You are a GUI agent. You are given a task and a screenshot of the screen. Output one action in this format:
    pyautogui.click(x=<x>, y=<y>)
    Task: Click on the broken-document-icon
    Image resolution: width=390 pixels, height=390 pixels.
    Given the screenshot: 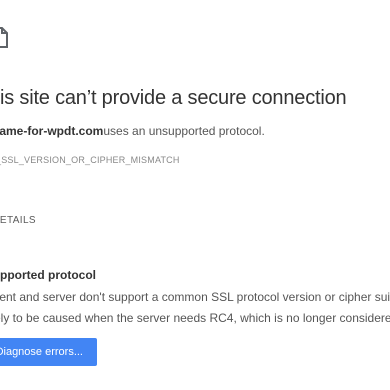 What is the action you would take?
    pyautogui.click(x=4, y=36)
    